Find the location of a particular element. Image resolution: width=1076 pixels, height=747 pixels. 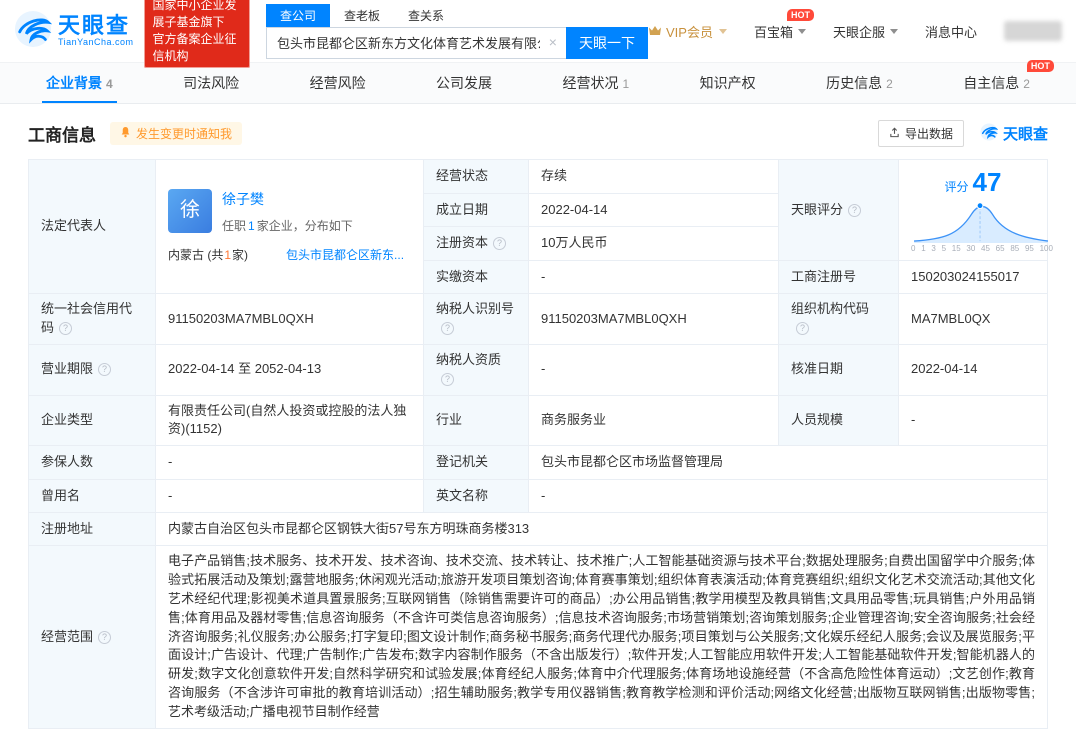

field-value-org-code: MA7MBL0QX is located at coordinates (973, 319).